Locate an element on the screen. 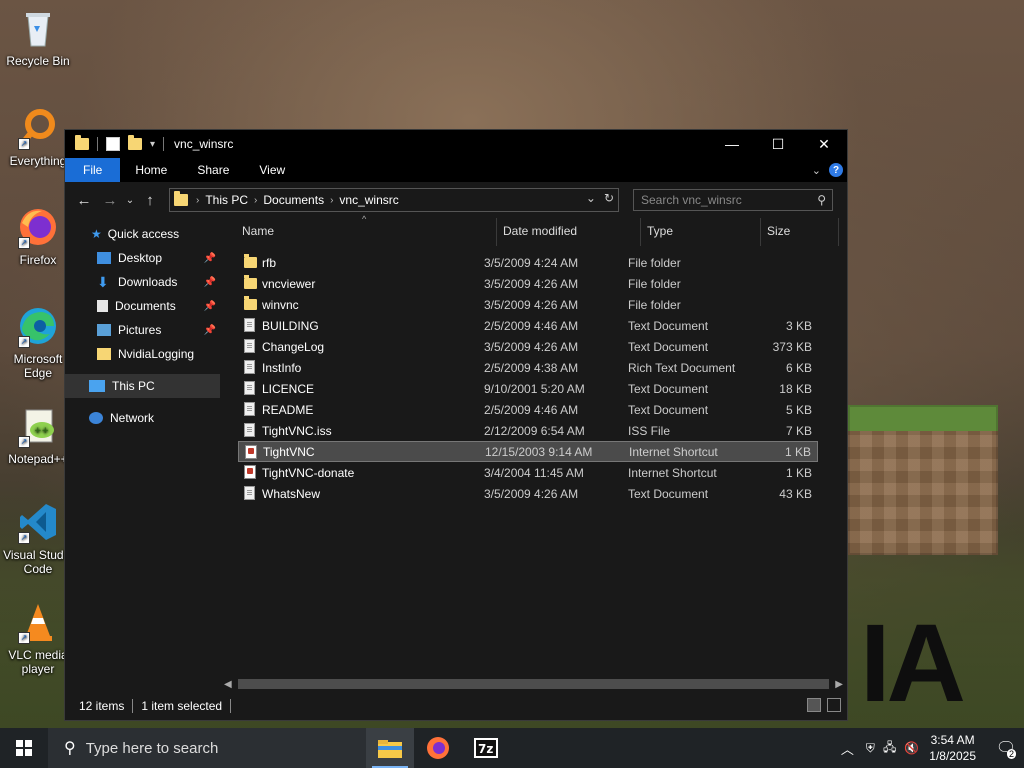 The height and width of the screenshot is (768, 1024). security-icon: ⛨ is located at coordinates (870, 748).